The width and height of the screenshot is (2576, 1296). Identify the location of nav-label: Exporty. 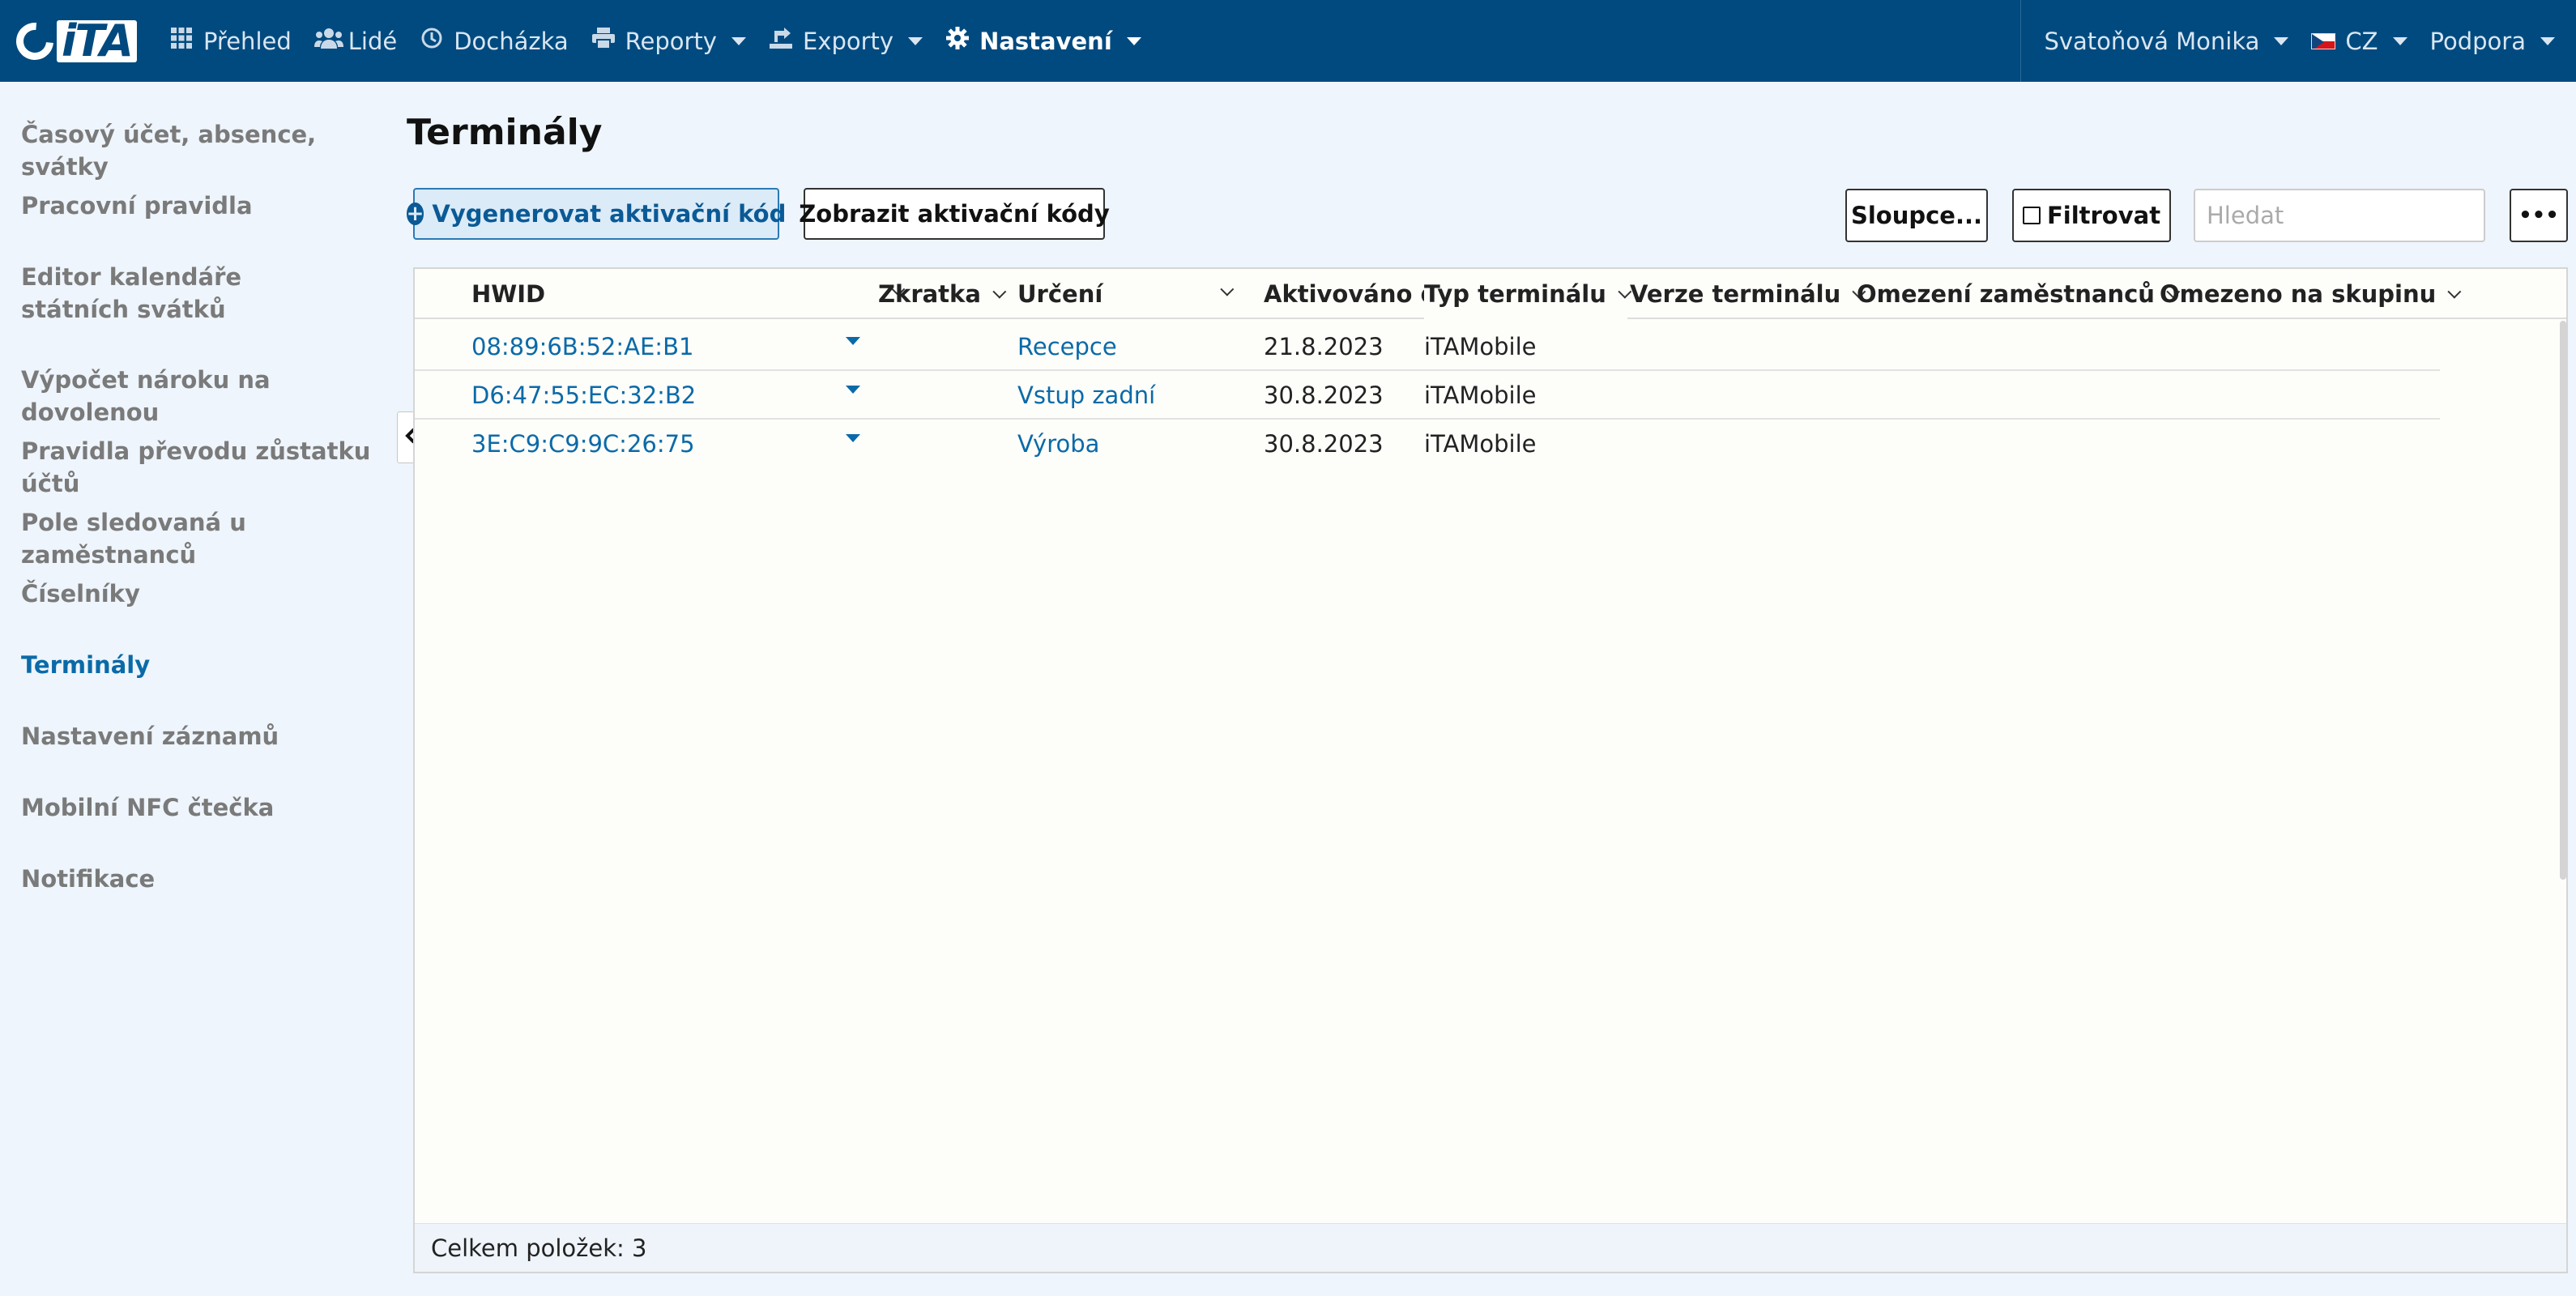
(848, 41).